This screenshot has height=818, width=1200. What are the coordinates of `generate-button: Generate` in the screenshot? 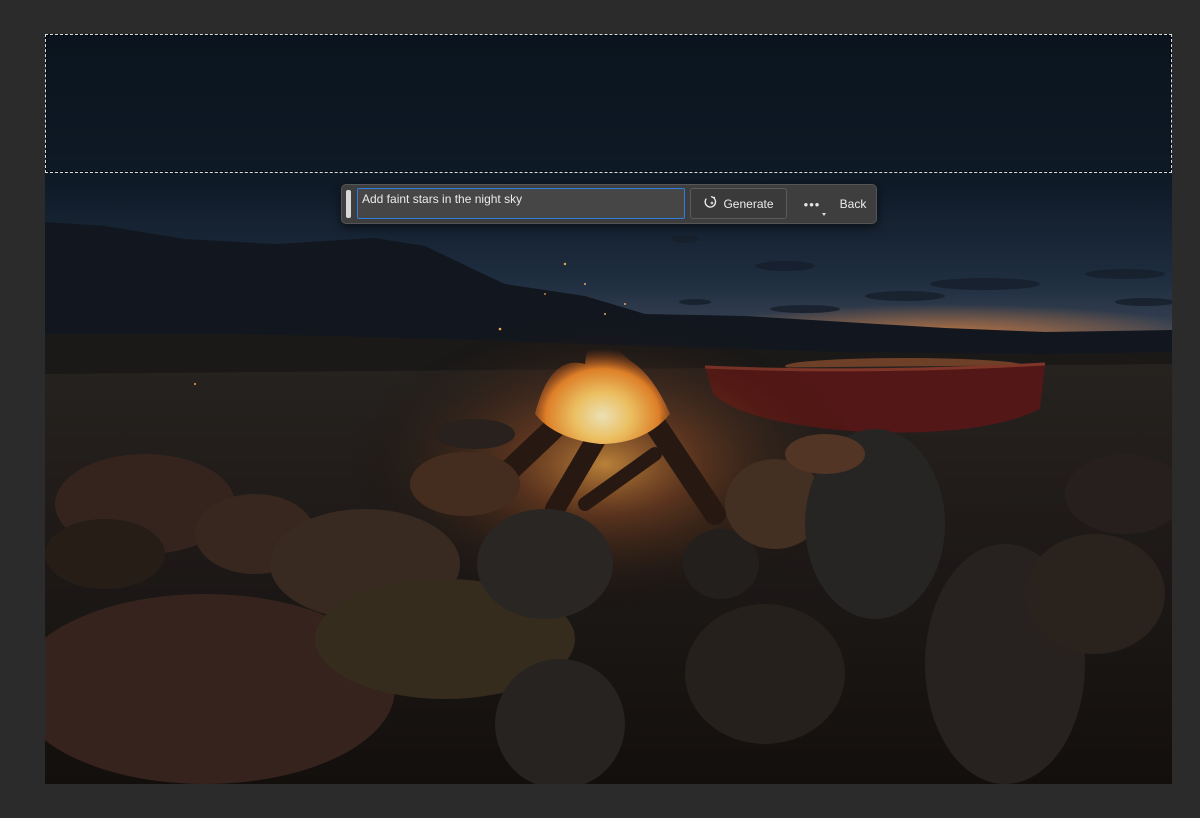 It's located at (738, 203).